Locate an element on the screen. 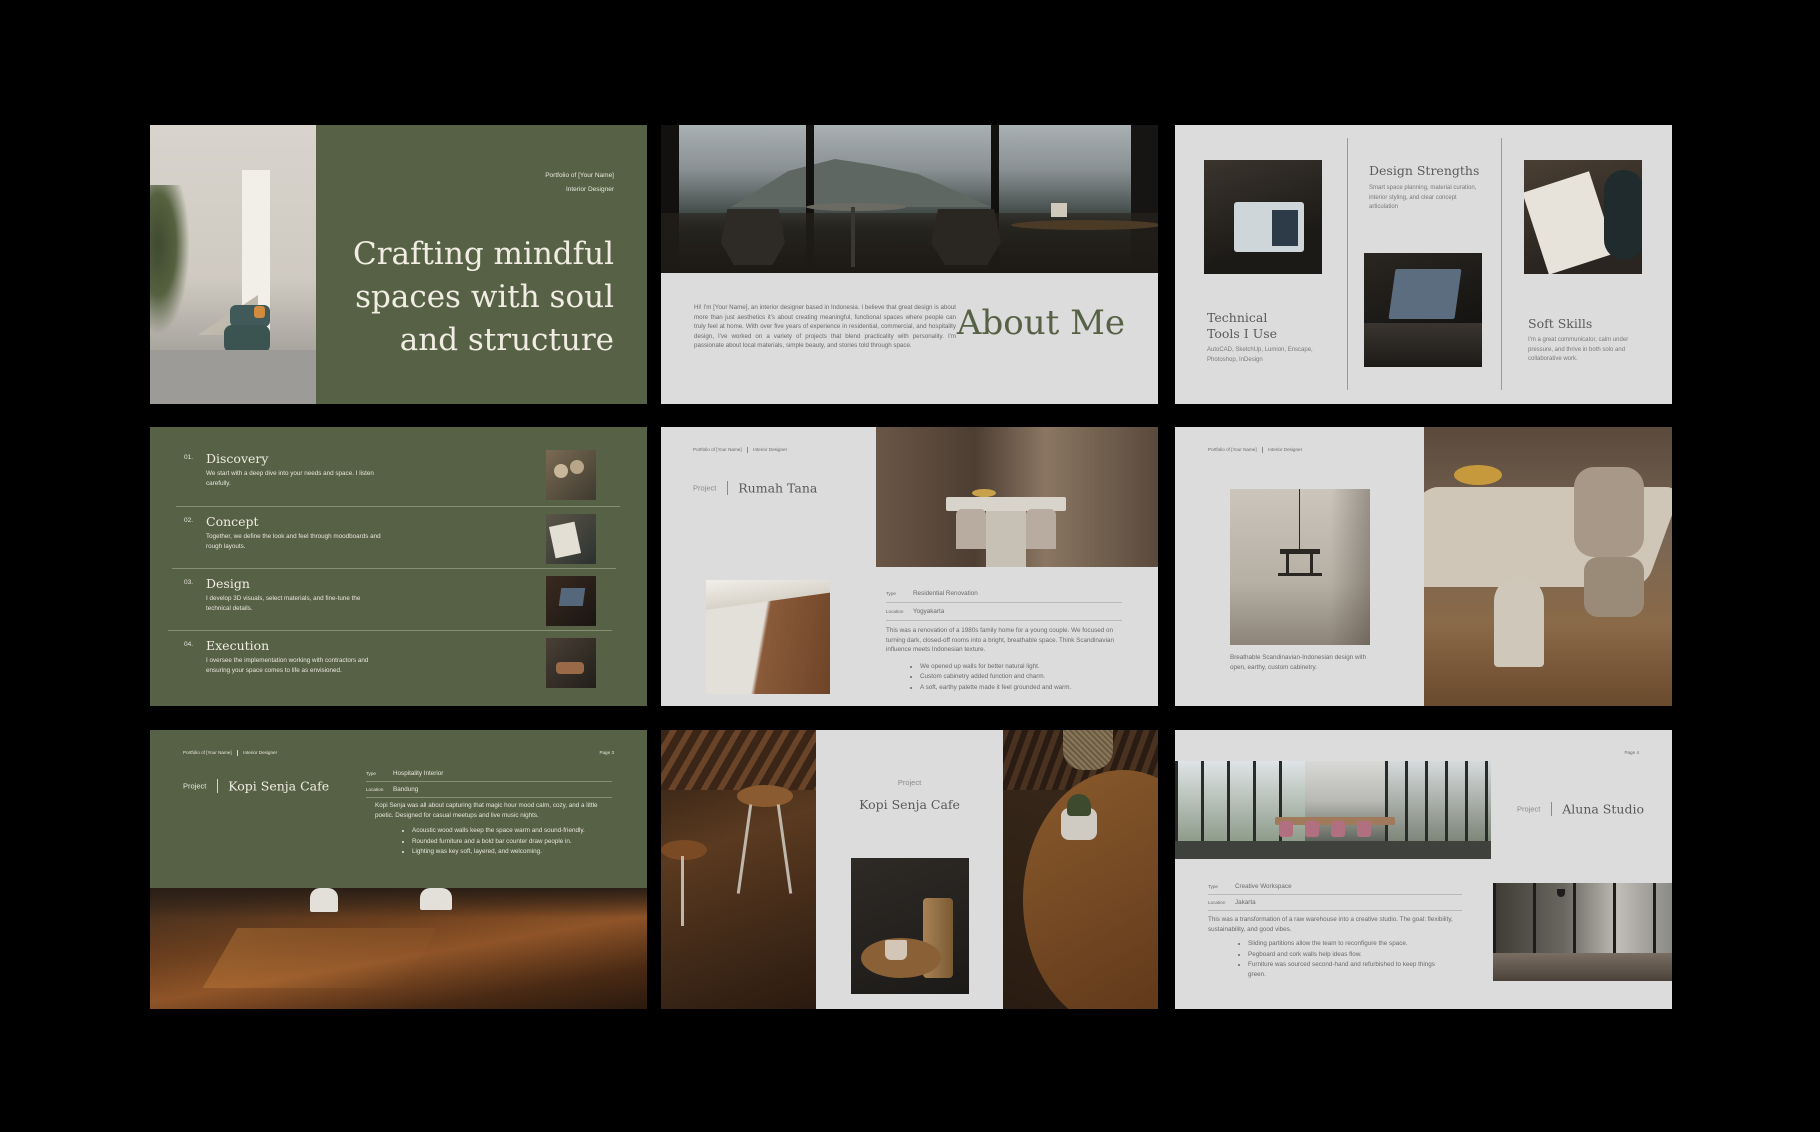 The height and width of the screenshot is (1132, 1820). rumah-header-name: Portfolio of [Your Name] is located at coordinates (717, 449).